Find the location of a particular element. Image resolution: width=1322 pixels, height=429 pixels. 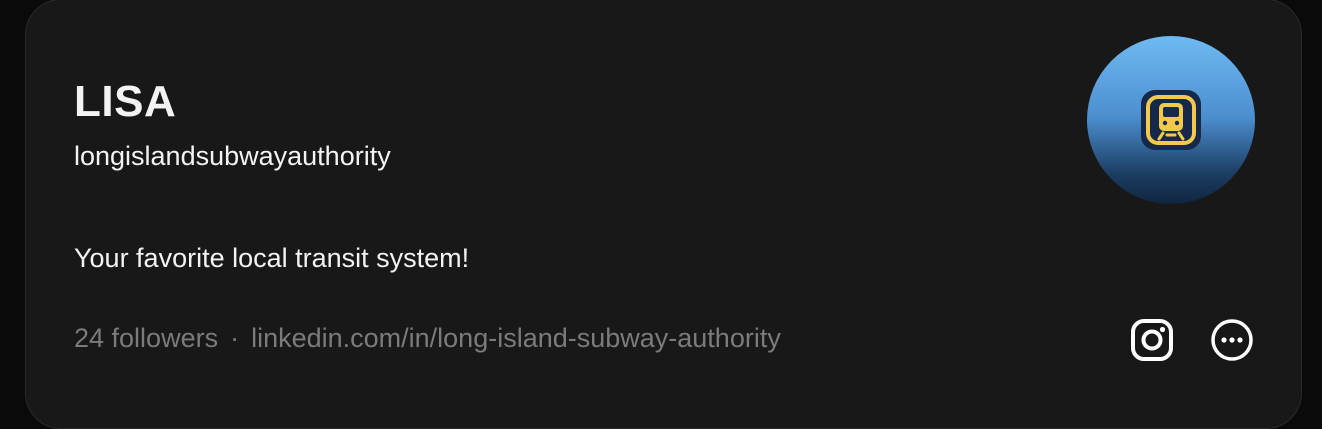

profile-avatar is located at coordinates (1171, 120).